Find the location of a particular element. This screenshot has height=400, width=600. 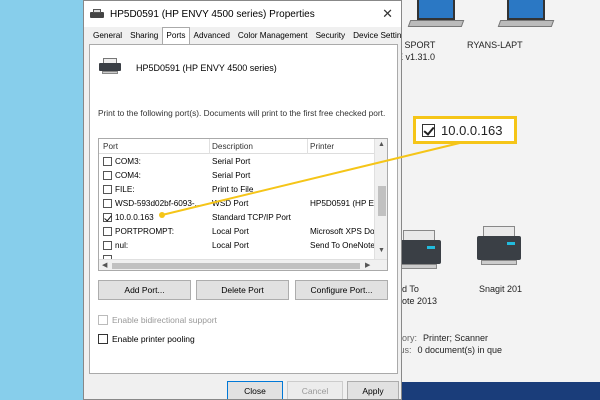

horizontal-scrollbar: ◀ ▶ is located at coordinates (243, 264).